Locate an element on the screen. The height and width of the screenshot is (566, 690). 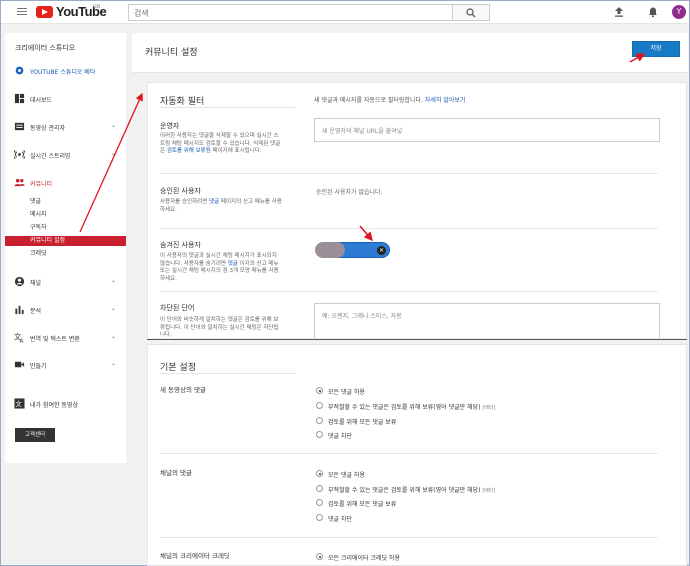
svg-text: 文 is located at coordinates (18, 403).